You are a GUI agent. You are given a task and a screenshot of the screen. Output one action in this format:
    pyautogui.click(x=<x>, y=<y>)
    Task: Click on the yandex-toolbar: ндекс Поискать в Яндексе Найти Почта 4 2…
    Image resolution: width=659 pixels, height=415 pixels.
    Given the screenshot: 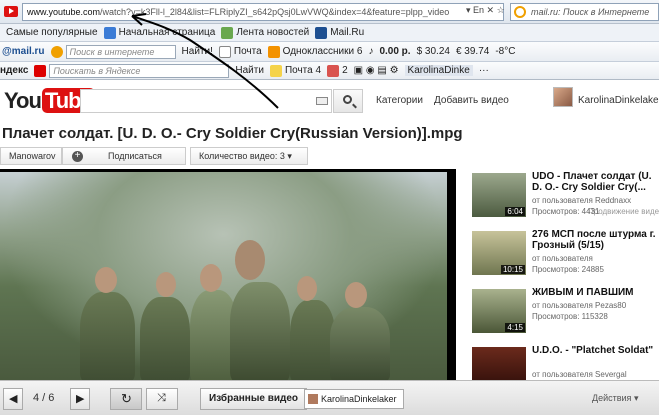 What is the action you would take?
    pyautogui.click(x=329, y=71)
    